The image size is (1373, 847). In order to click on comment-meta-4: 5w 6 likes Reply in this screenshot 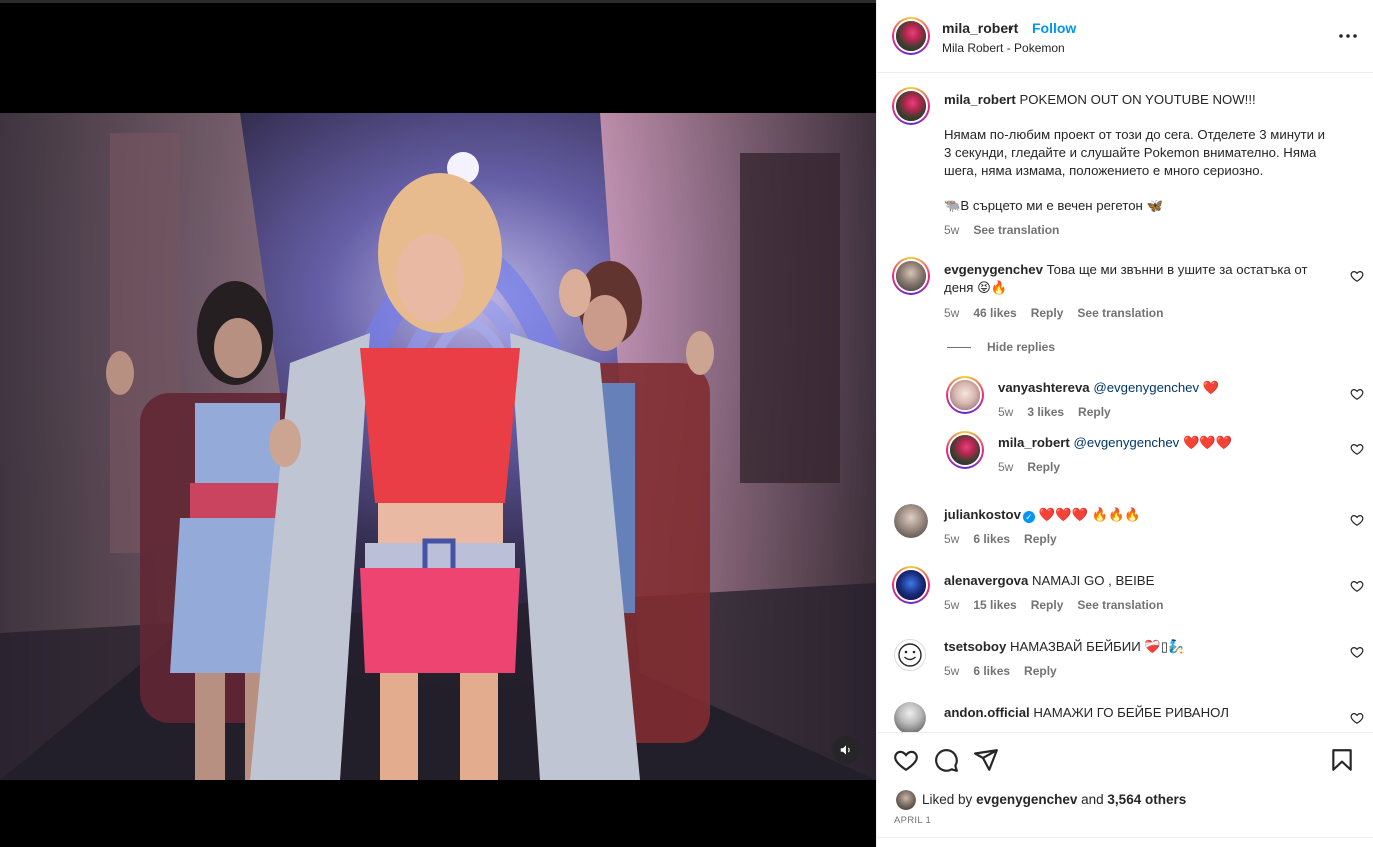, I will do `click(1007, 671)`.